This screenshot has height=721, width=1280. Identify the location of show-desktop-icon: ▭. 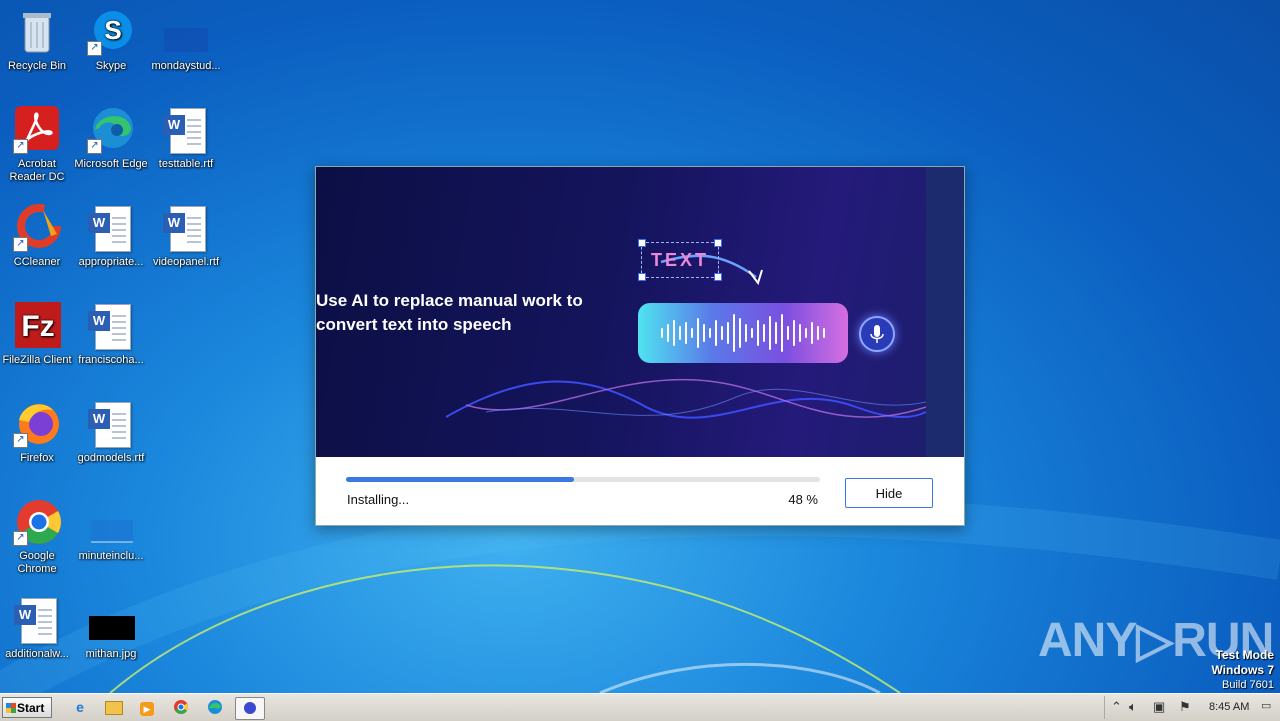
(1266, 705).